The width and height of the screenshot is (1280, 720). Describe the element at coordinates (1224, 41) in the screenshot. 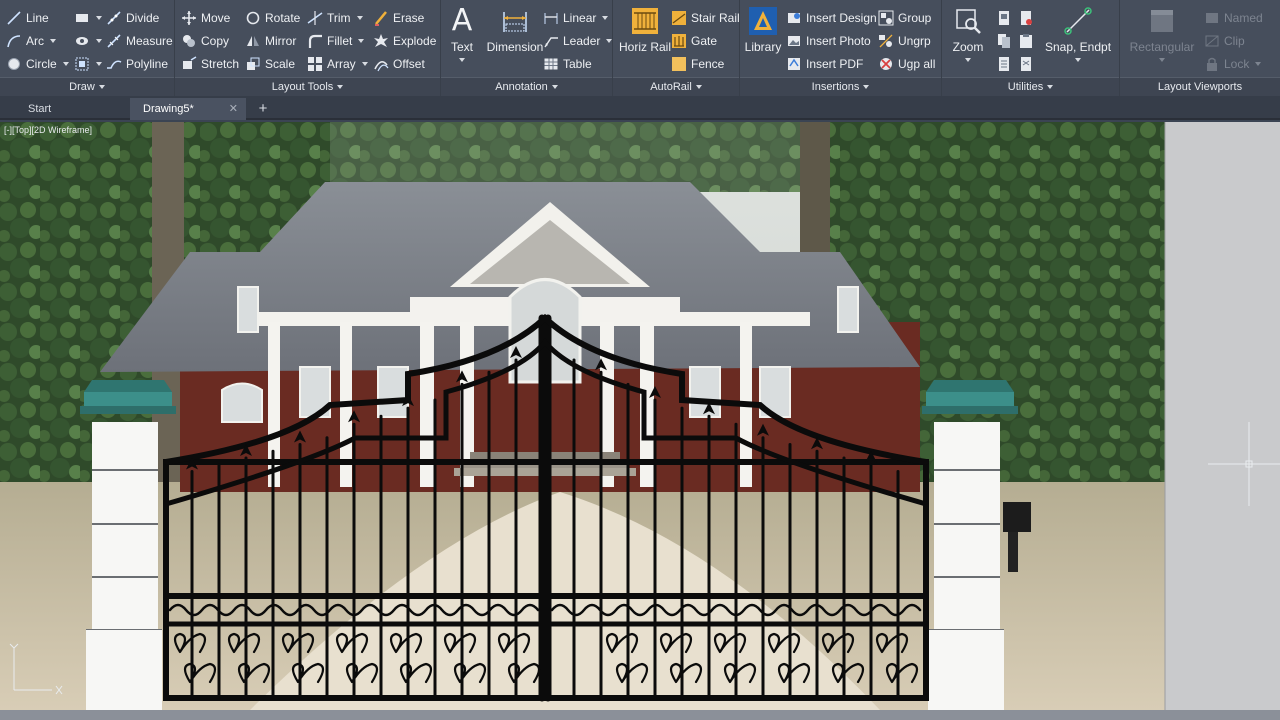

I see `clip-viewport-button: Clip` at that location.